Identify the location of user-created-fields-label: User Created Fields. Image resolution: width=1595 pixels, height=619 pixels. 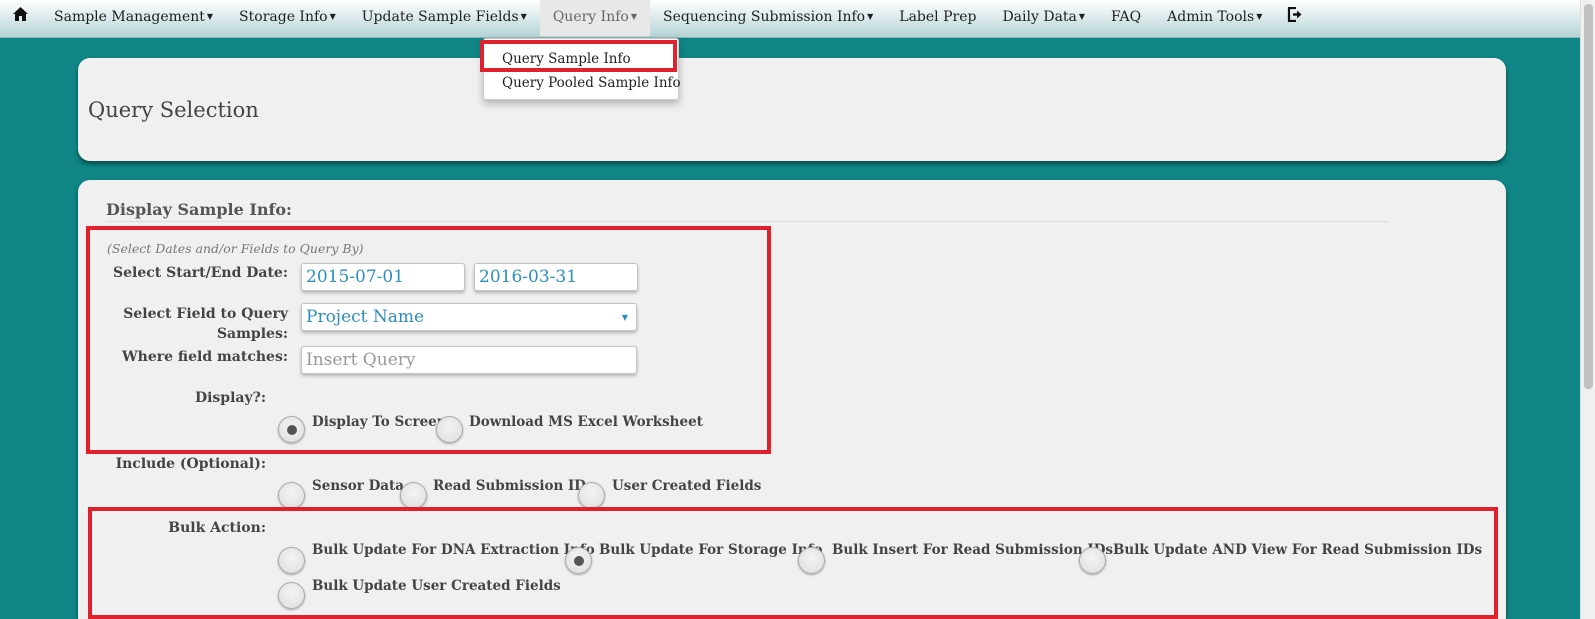
(687, 486).